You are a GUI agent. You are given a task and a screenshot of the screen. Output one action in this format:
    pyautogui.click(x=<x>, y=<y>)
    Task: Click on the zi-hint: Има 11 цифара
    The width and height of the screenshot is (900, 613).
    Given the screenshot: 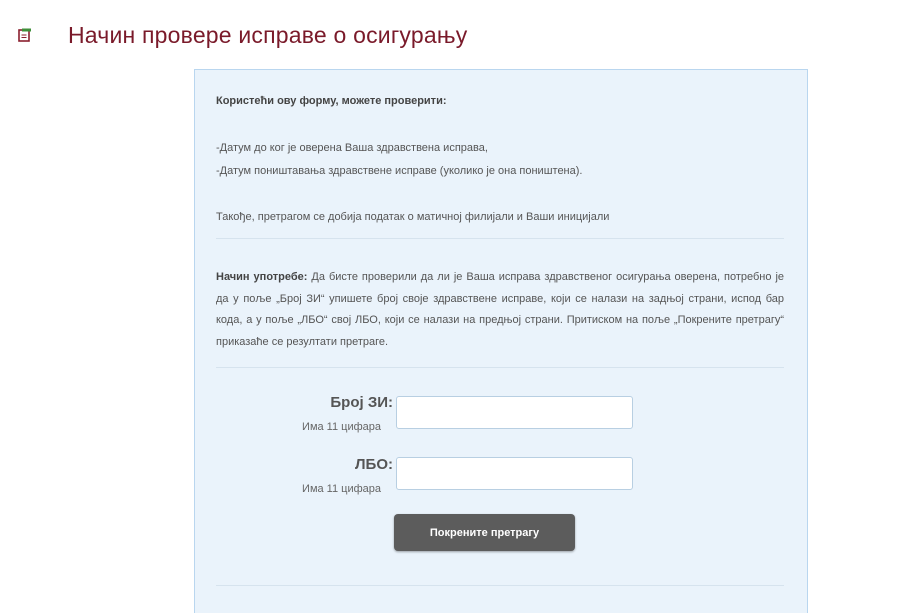 What is the action you would take?
    pyautogui.click(x=341, y=427)
    